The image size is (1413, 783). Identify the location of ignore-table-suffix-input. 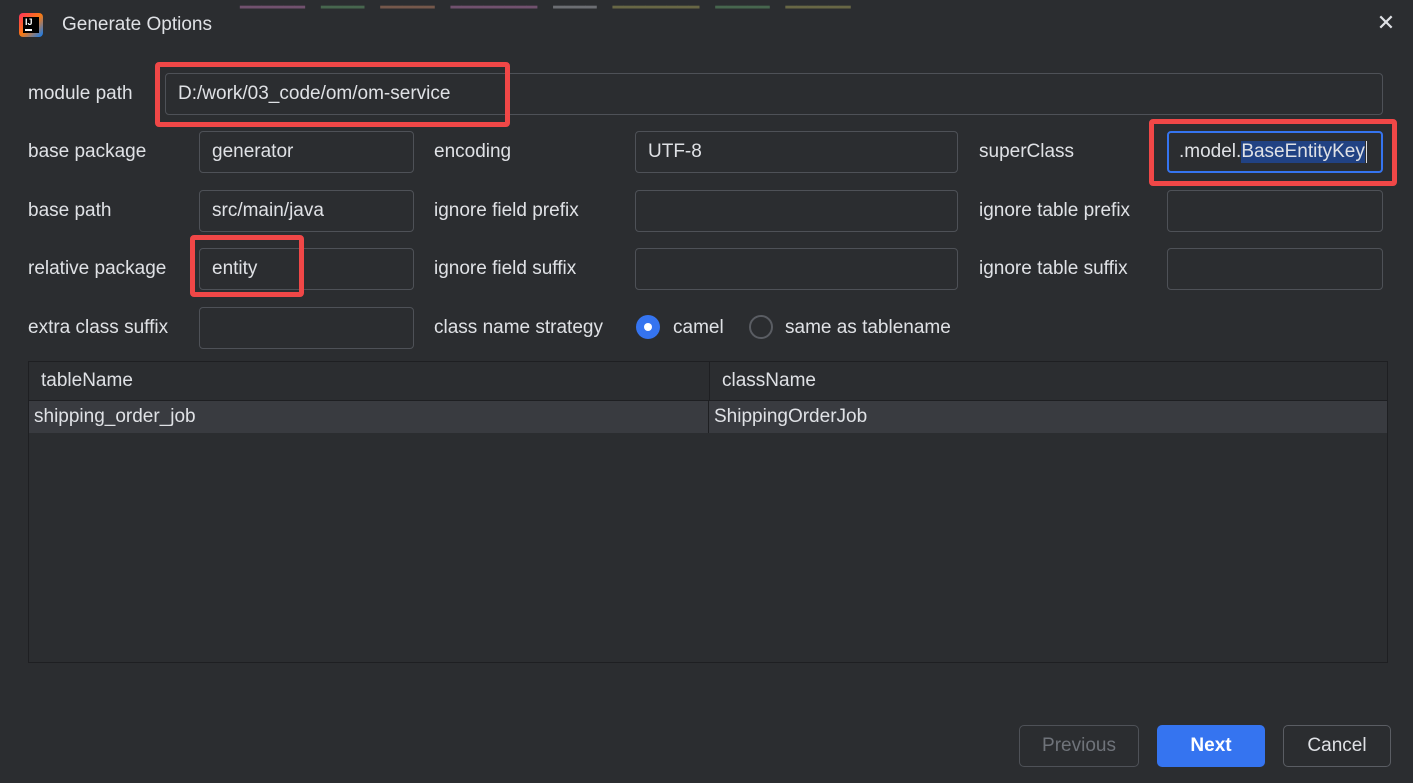
(1275, 269).